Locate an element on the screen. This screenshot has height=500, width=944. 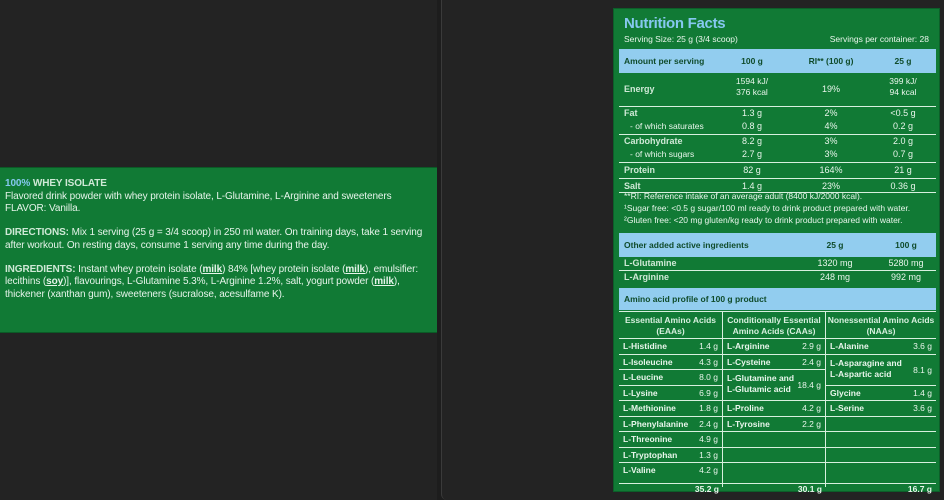
fat-label: Fat is located at coordinates (631, 113).